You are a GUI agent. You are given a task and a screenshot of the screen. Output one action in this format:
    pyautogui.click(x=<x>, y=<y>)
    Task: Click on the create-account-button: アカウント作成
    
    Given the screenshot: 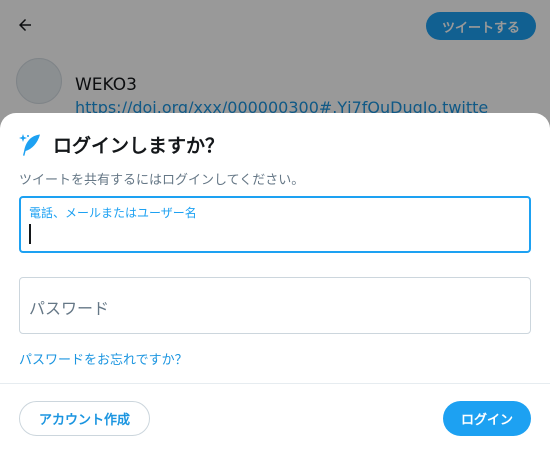 What is the action you would take?
    pyautogui.click(x=84, y=418)
    